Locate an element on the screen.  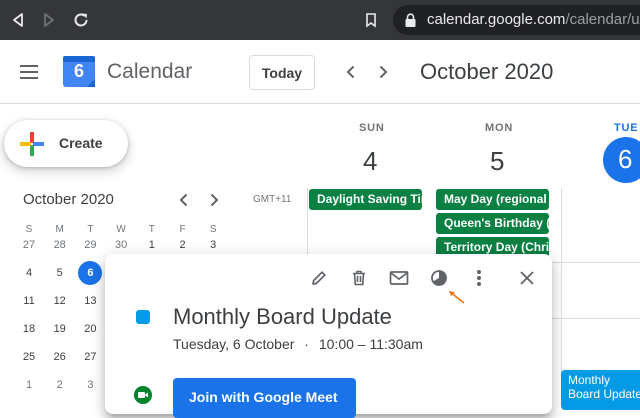
more-options-icon is located at coordinates (479, 278).